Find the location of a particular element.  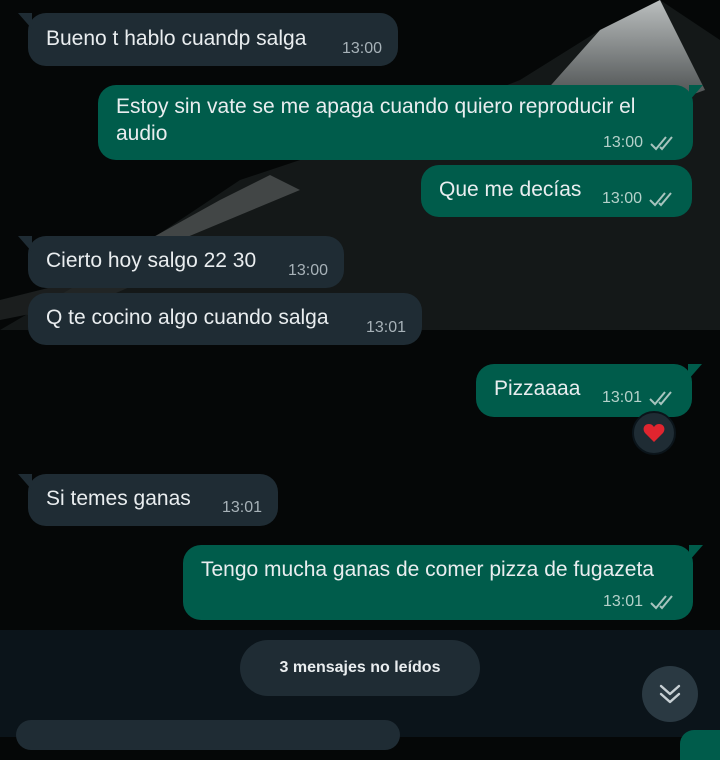

scroll-to-bottom-button is located at coordinates (670, 694).